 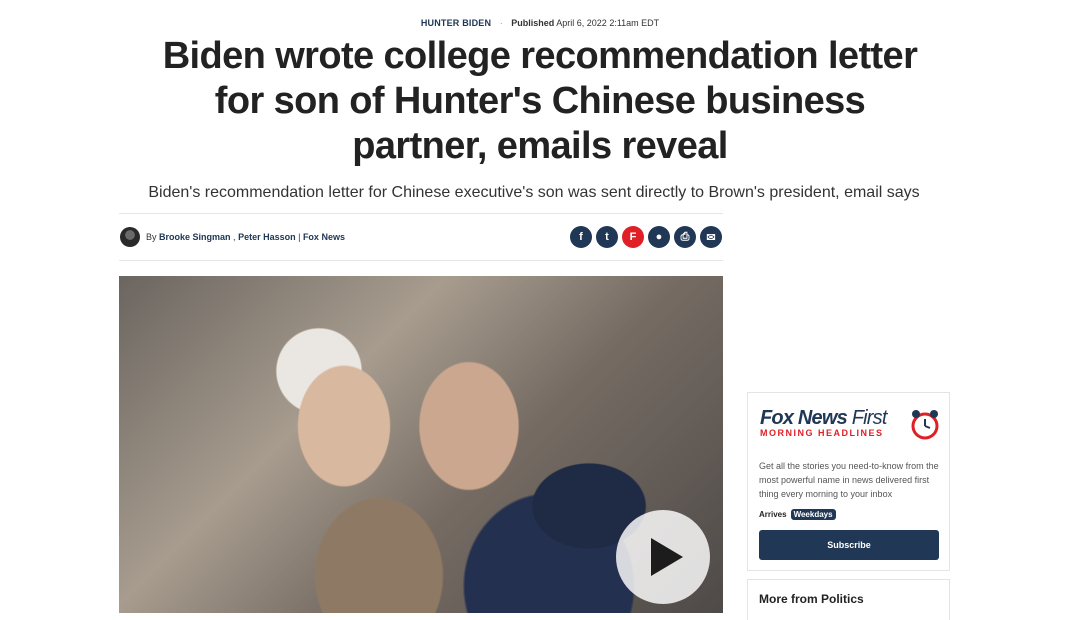 What do you see at coordinates (811, 599) in the screenshot?
I see `more-from-politics-title: More from Politics` at bounding box center [811, 599].